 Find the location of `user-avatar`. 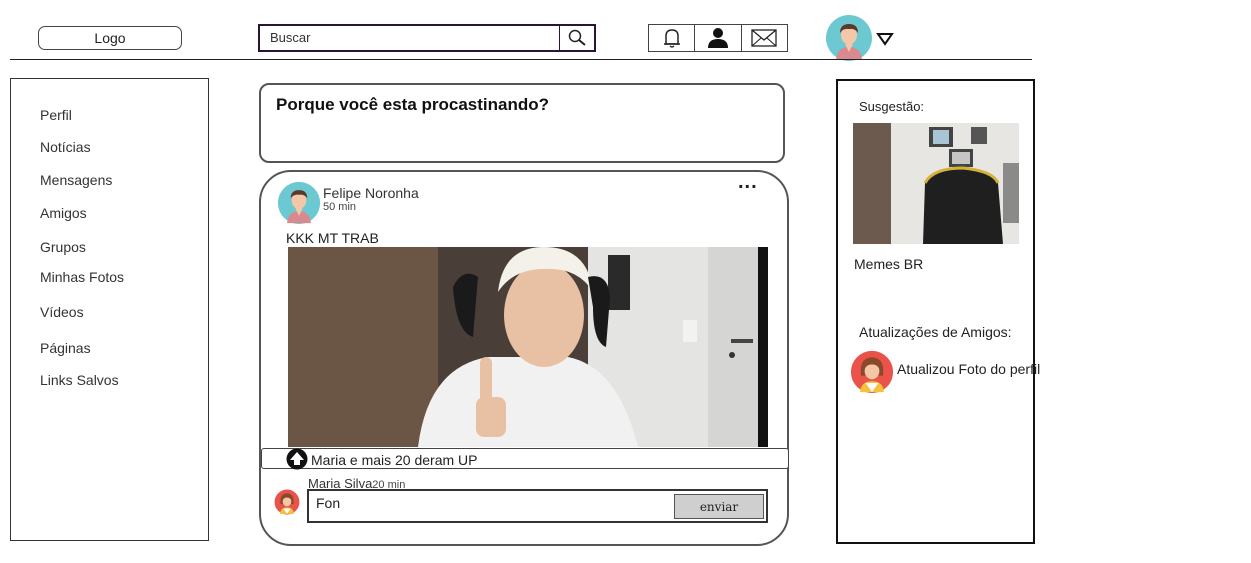

user-avatar is located at coordinates (849, 38).